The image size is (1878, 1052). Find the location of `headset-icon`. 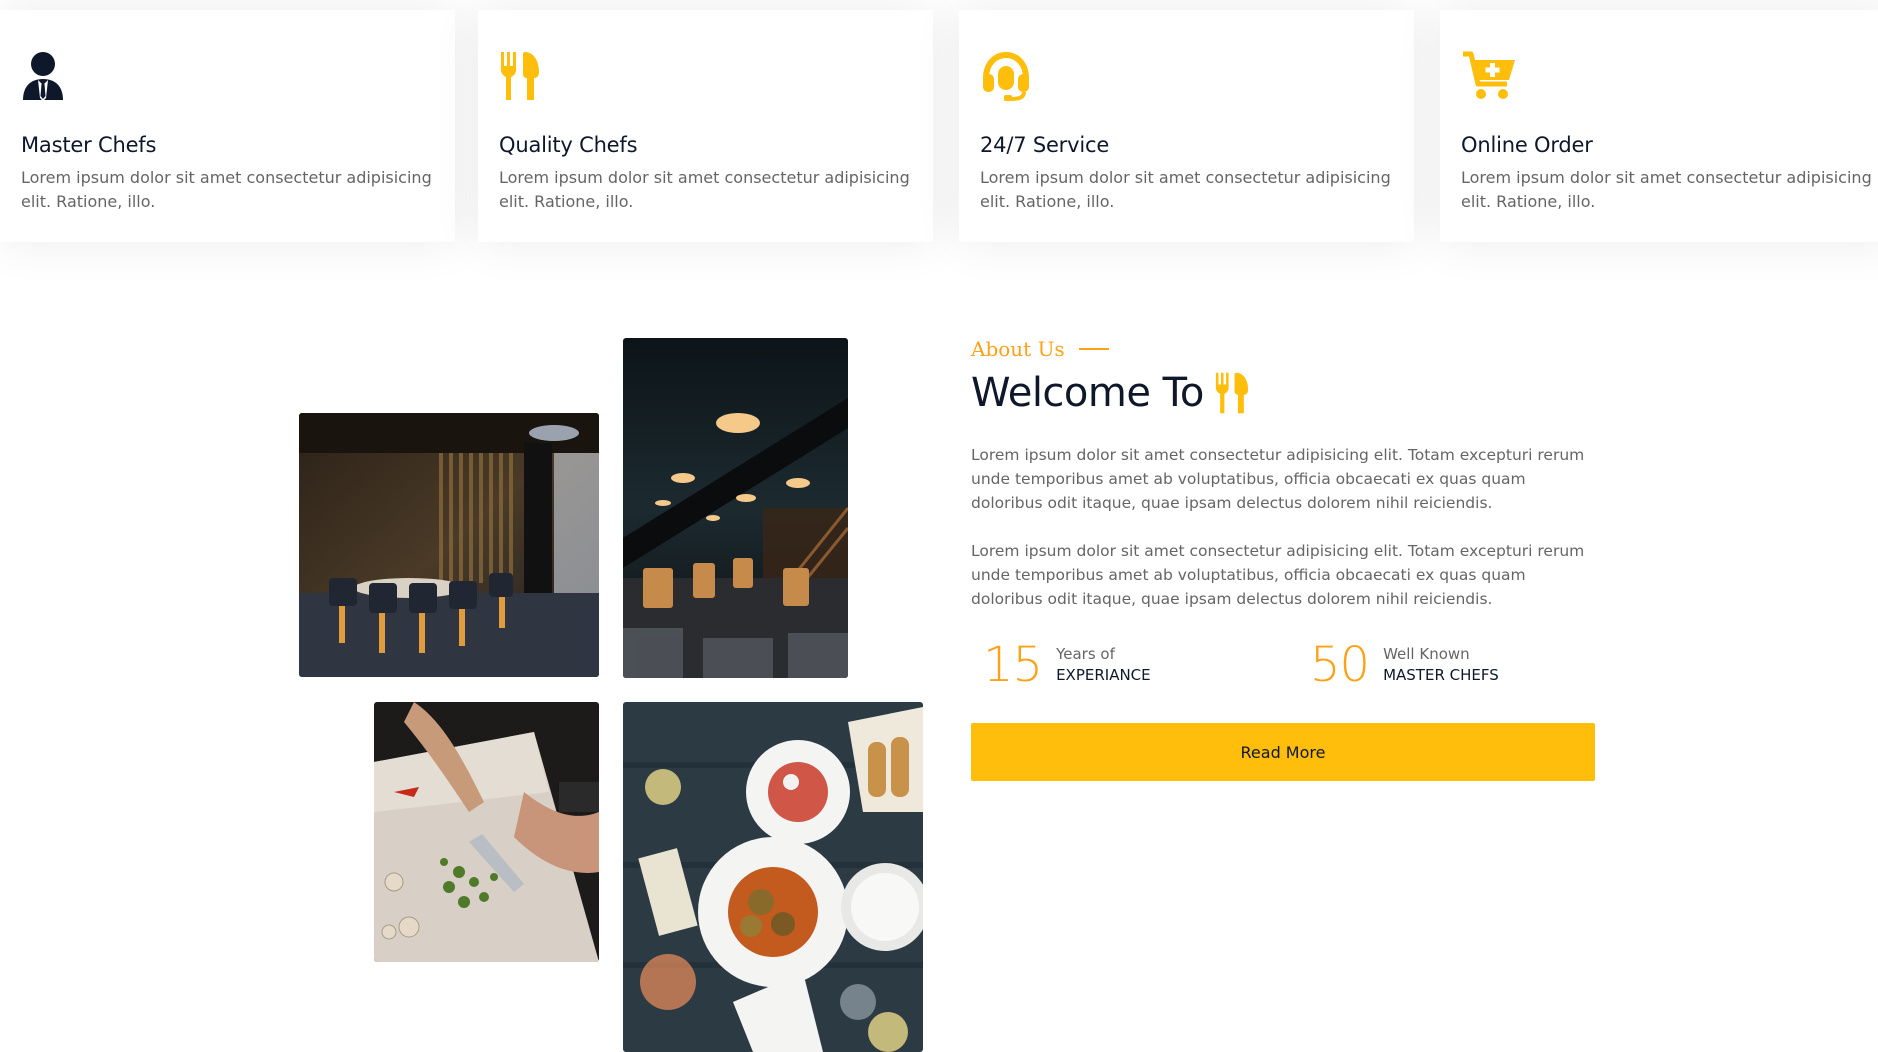

headset-icon is located at coordinates (1004, 79).